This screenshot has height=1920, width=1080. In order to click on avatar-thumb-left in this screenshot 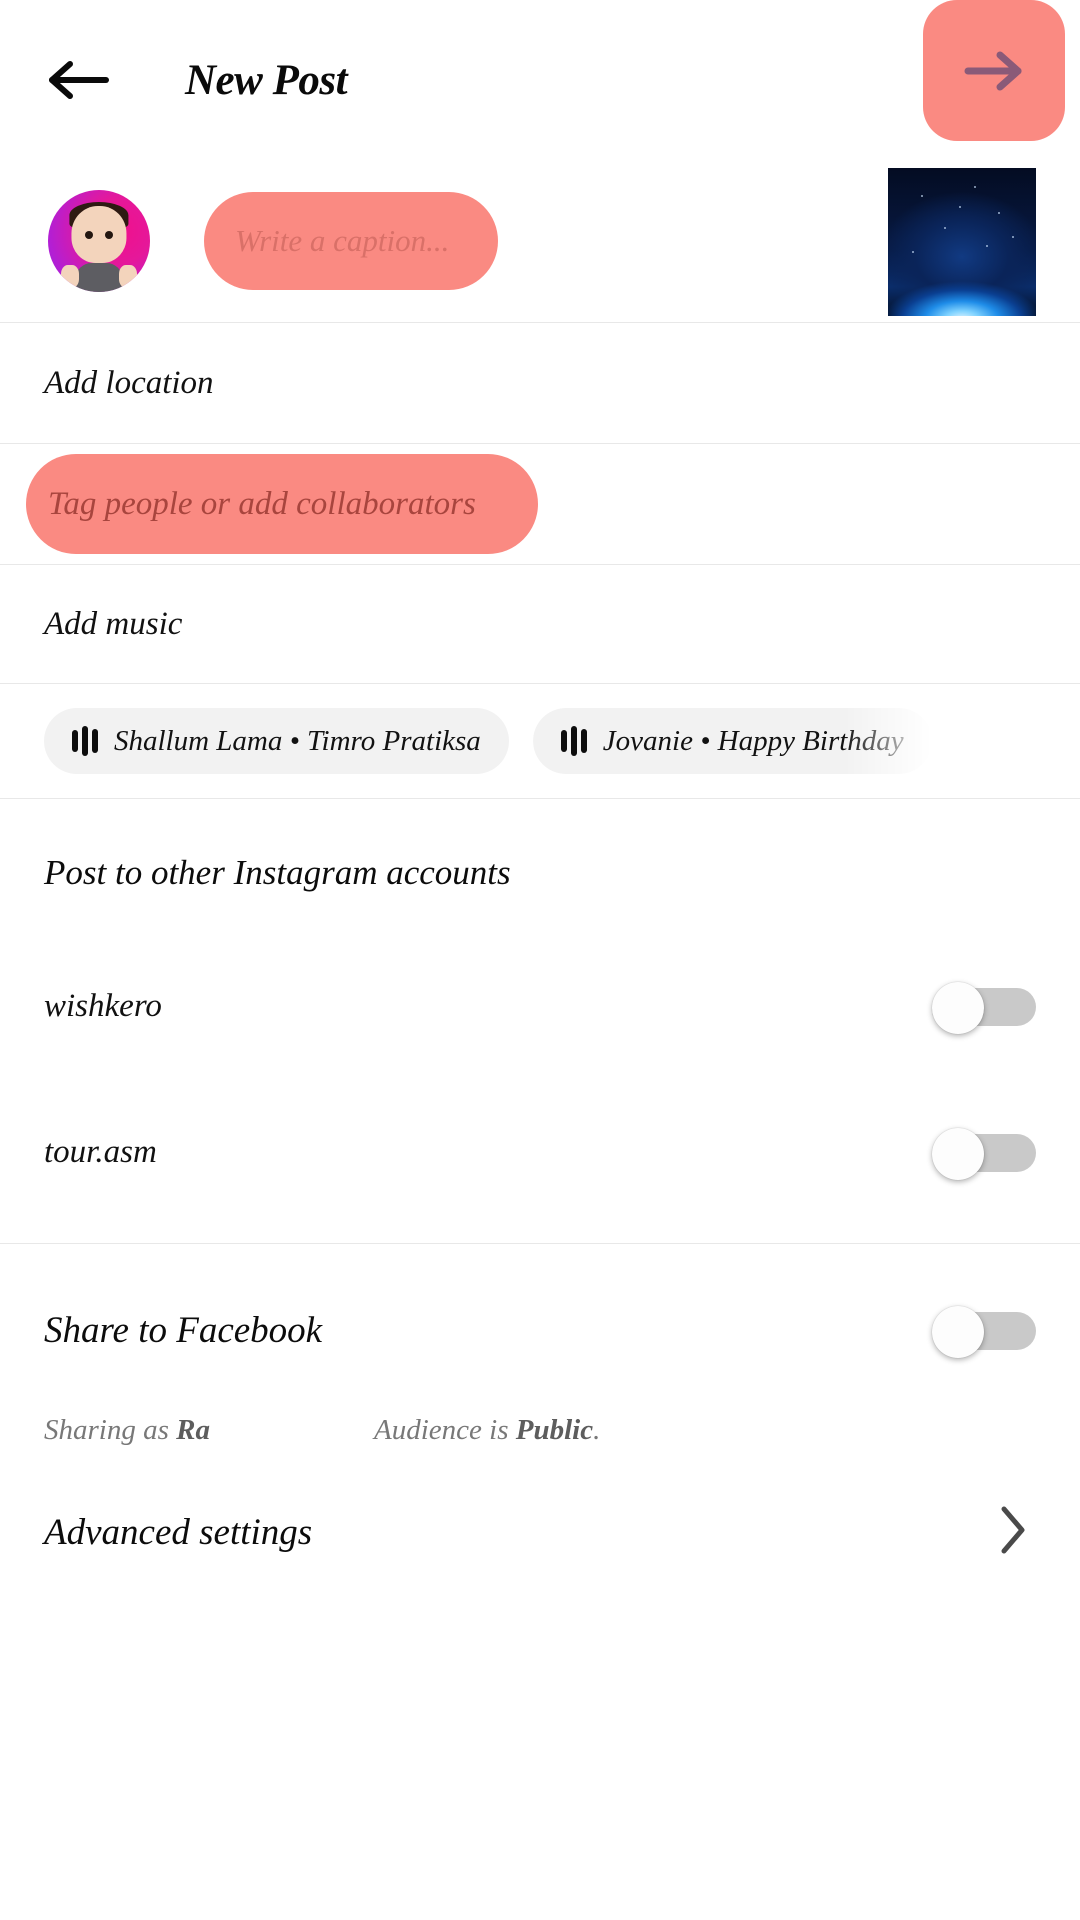, I will do `click(70, 276)`.